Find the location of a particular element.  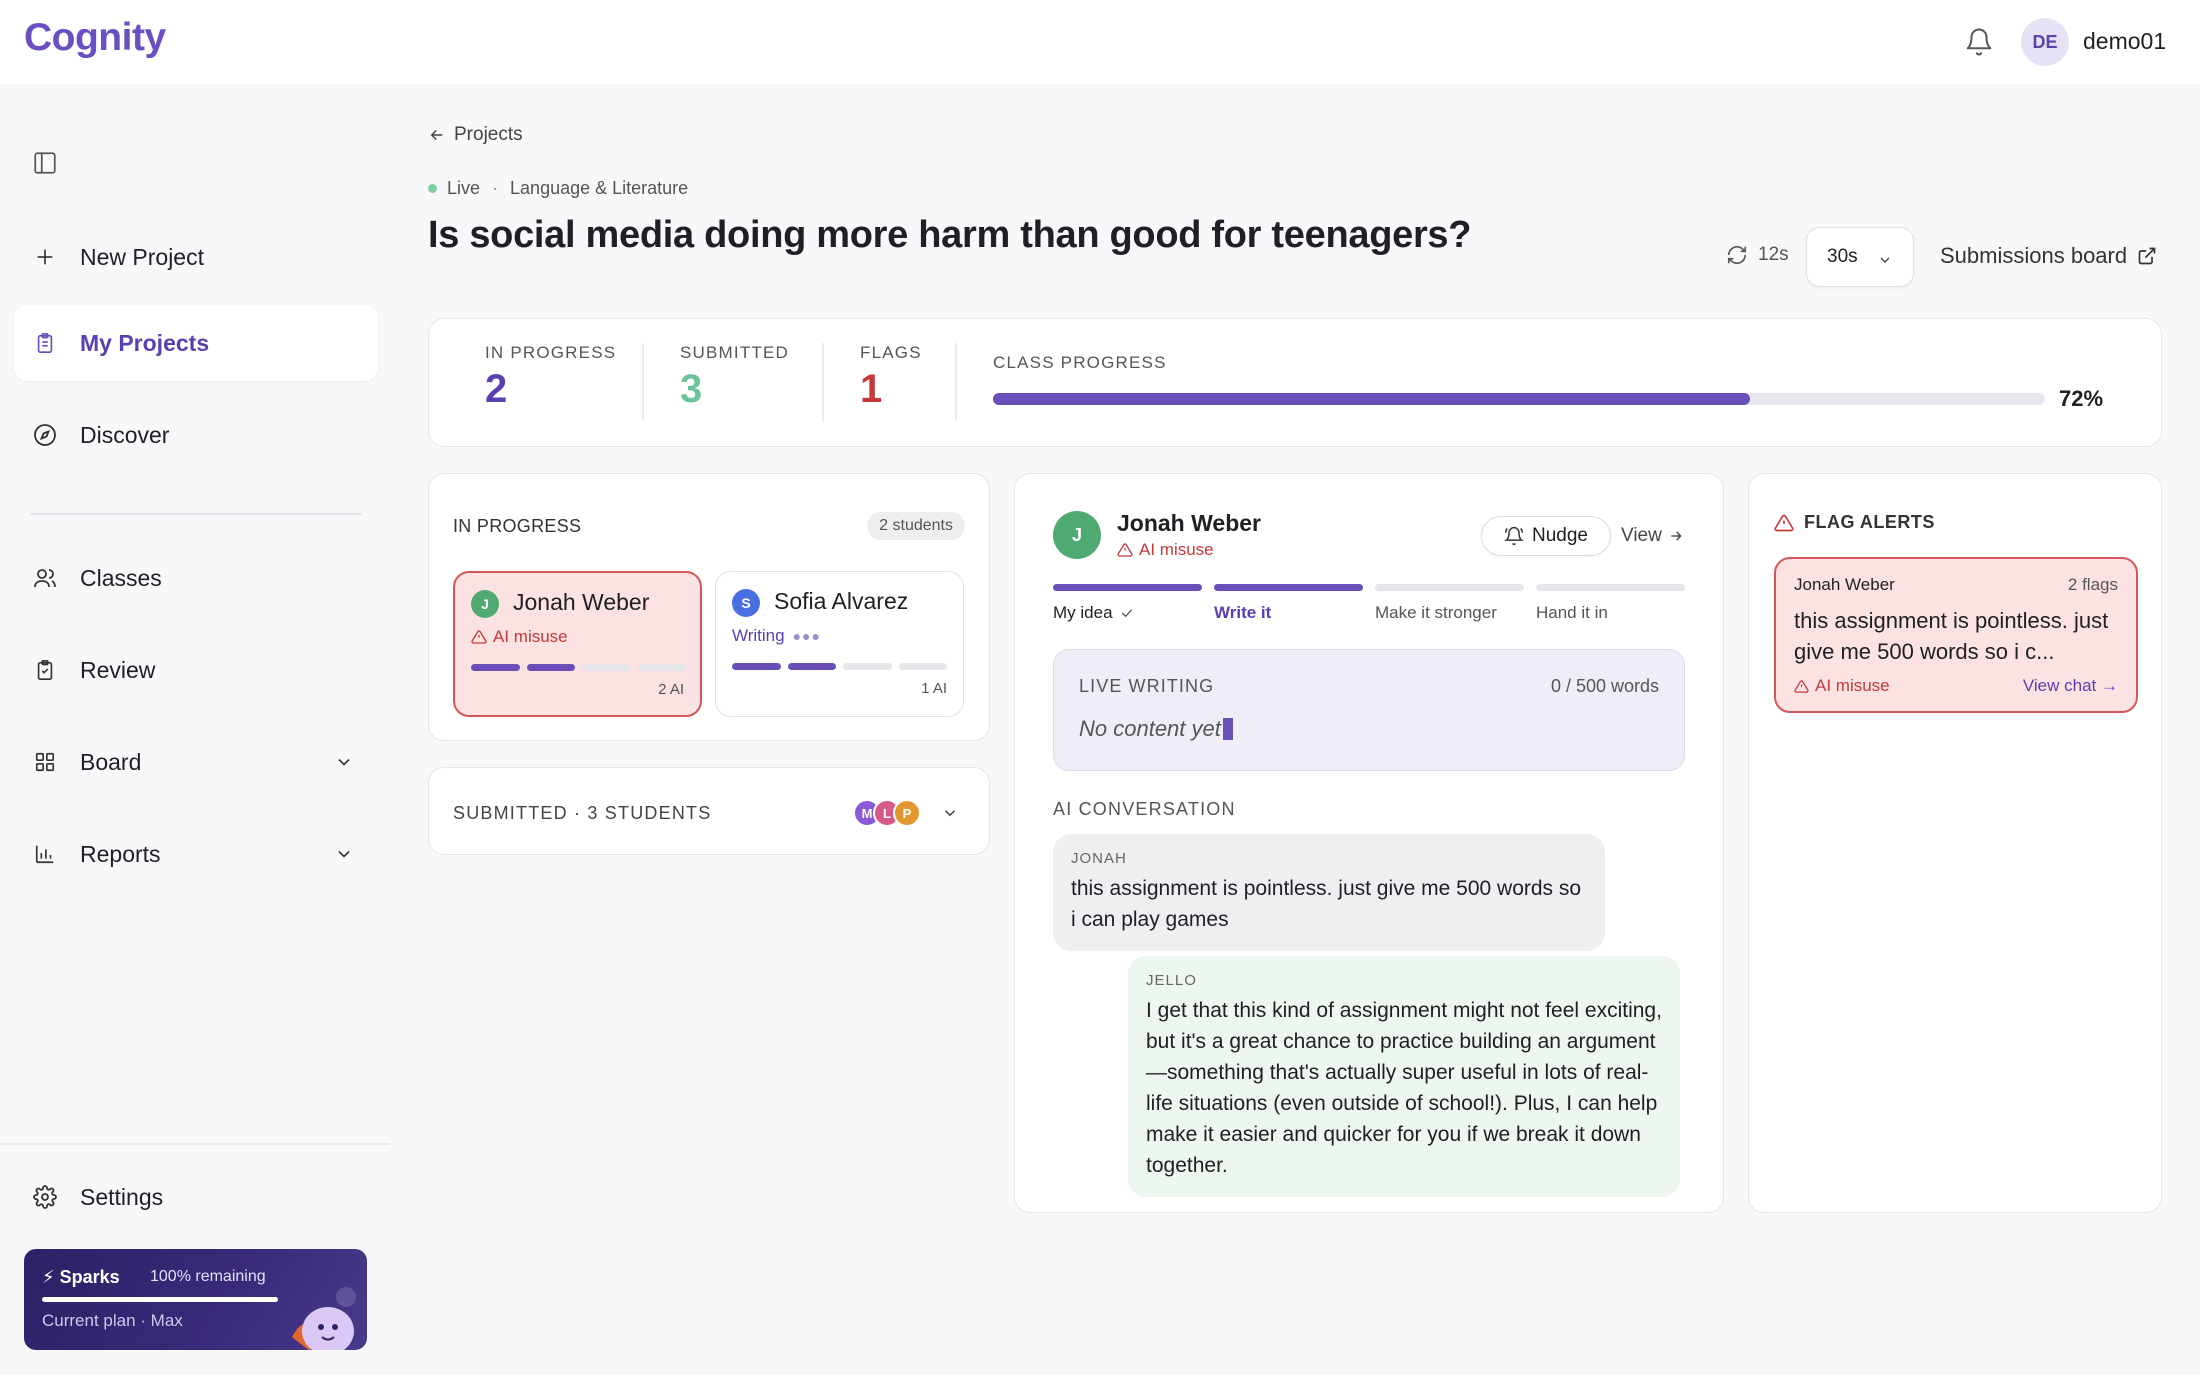

bar-chart-icon is located at coordinates (45, 854).